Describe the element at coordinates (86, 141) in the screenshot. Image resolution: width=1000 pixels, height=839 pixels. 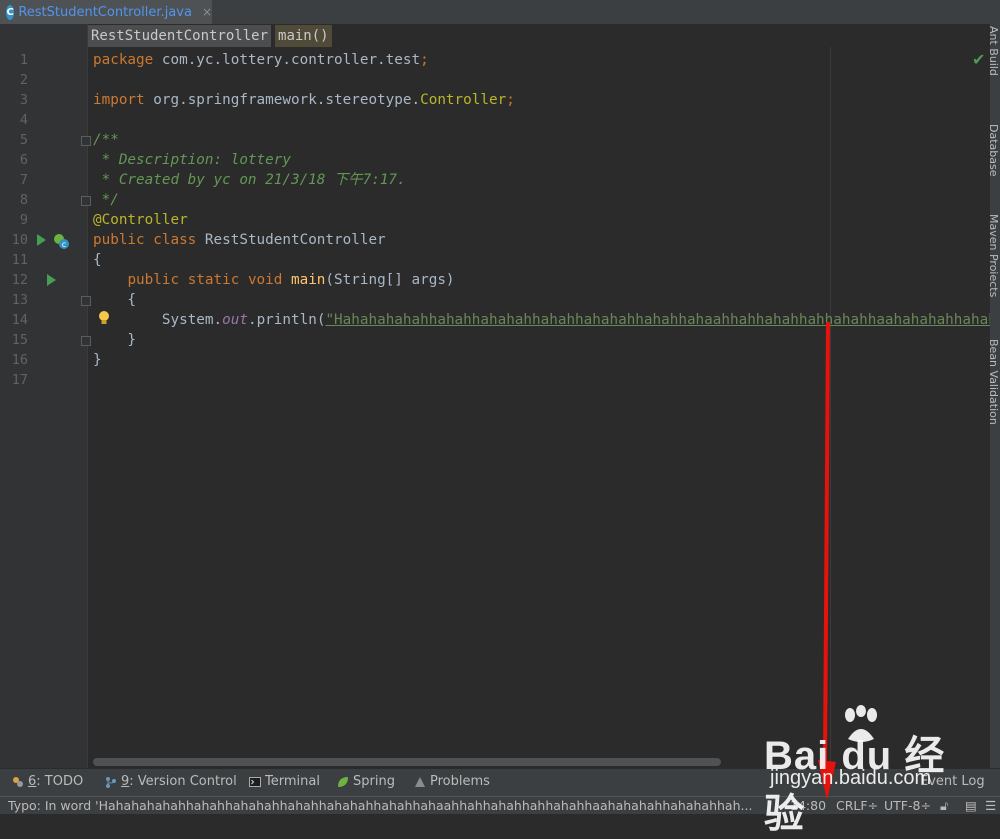
I see `fold-comment-icon` at that location.